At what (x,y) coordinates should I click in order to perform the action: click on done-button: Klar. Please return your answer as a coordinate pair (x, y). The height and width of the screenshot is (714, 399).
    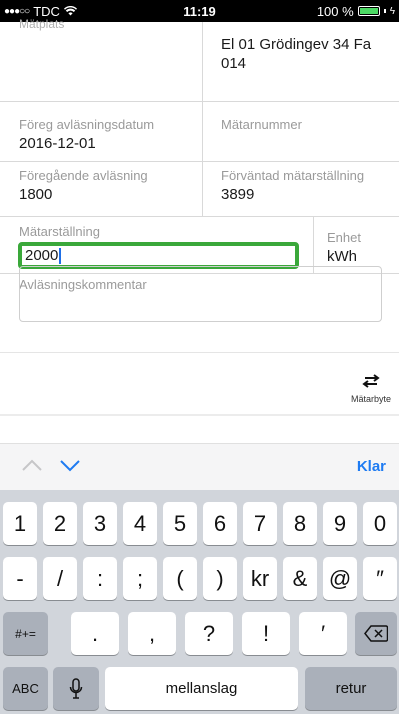
    Looking at the image, I should click on (371, 466).